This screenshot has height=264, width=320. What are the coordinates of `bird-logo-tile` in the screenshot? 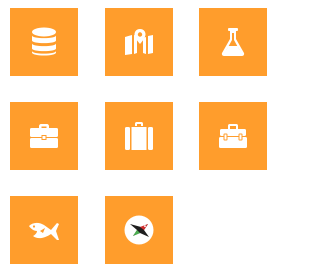 It's located at (139, 230).